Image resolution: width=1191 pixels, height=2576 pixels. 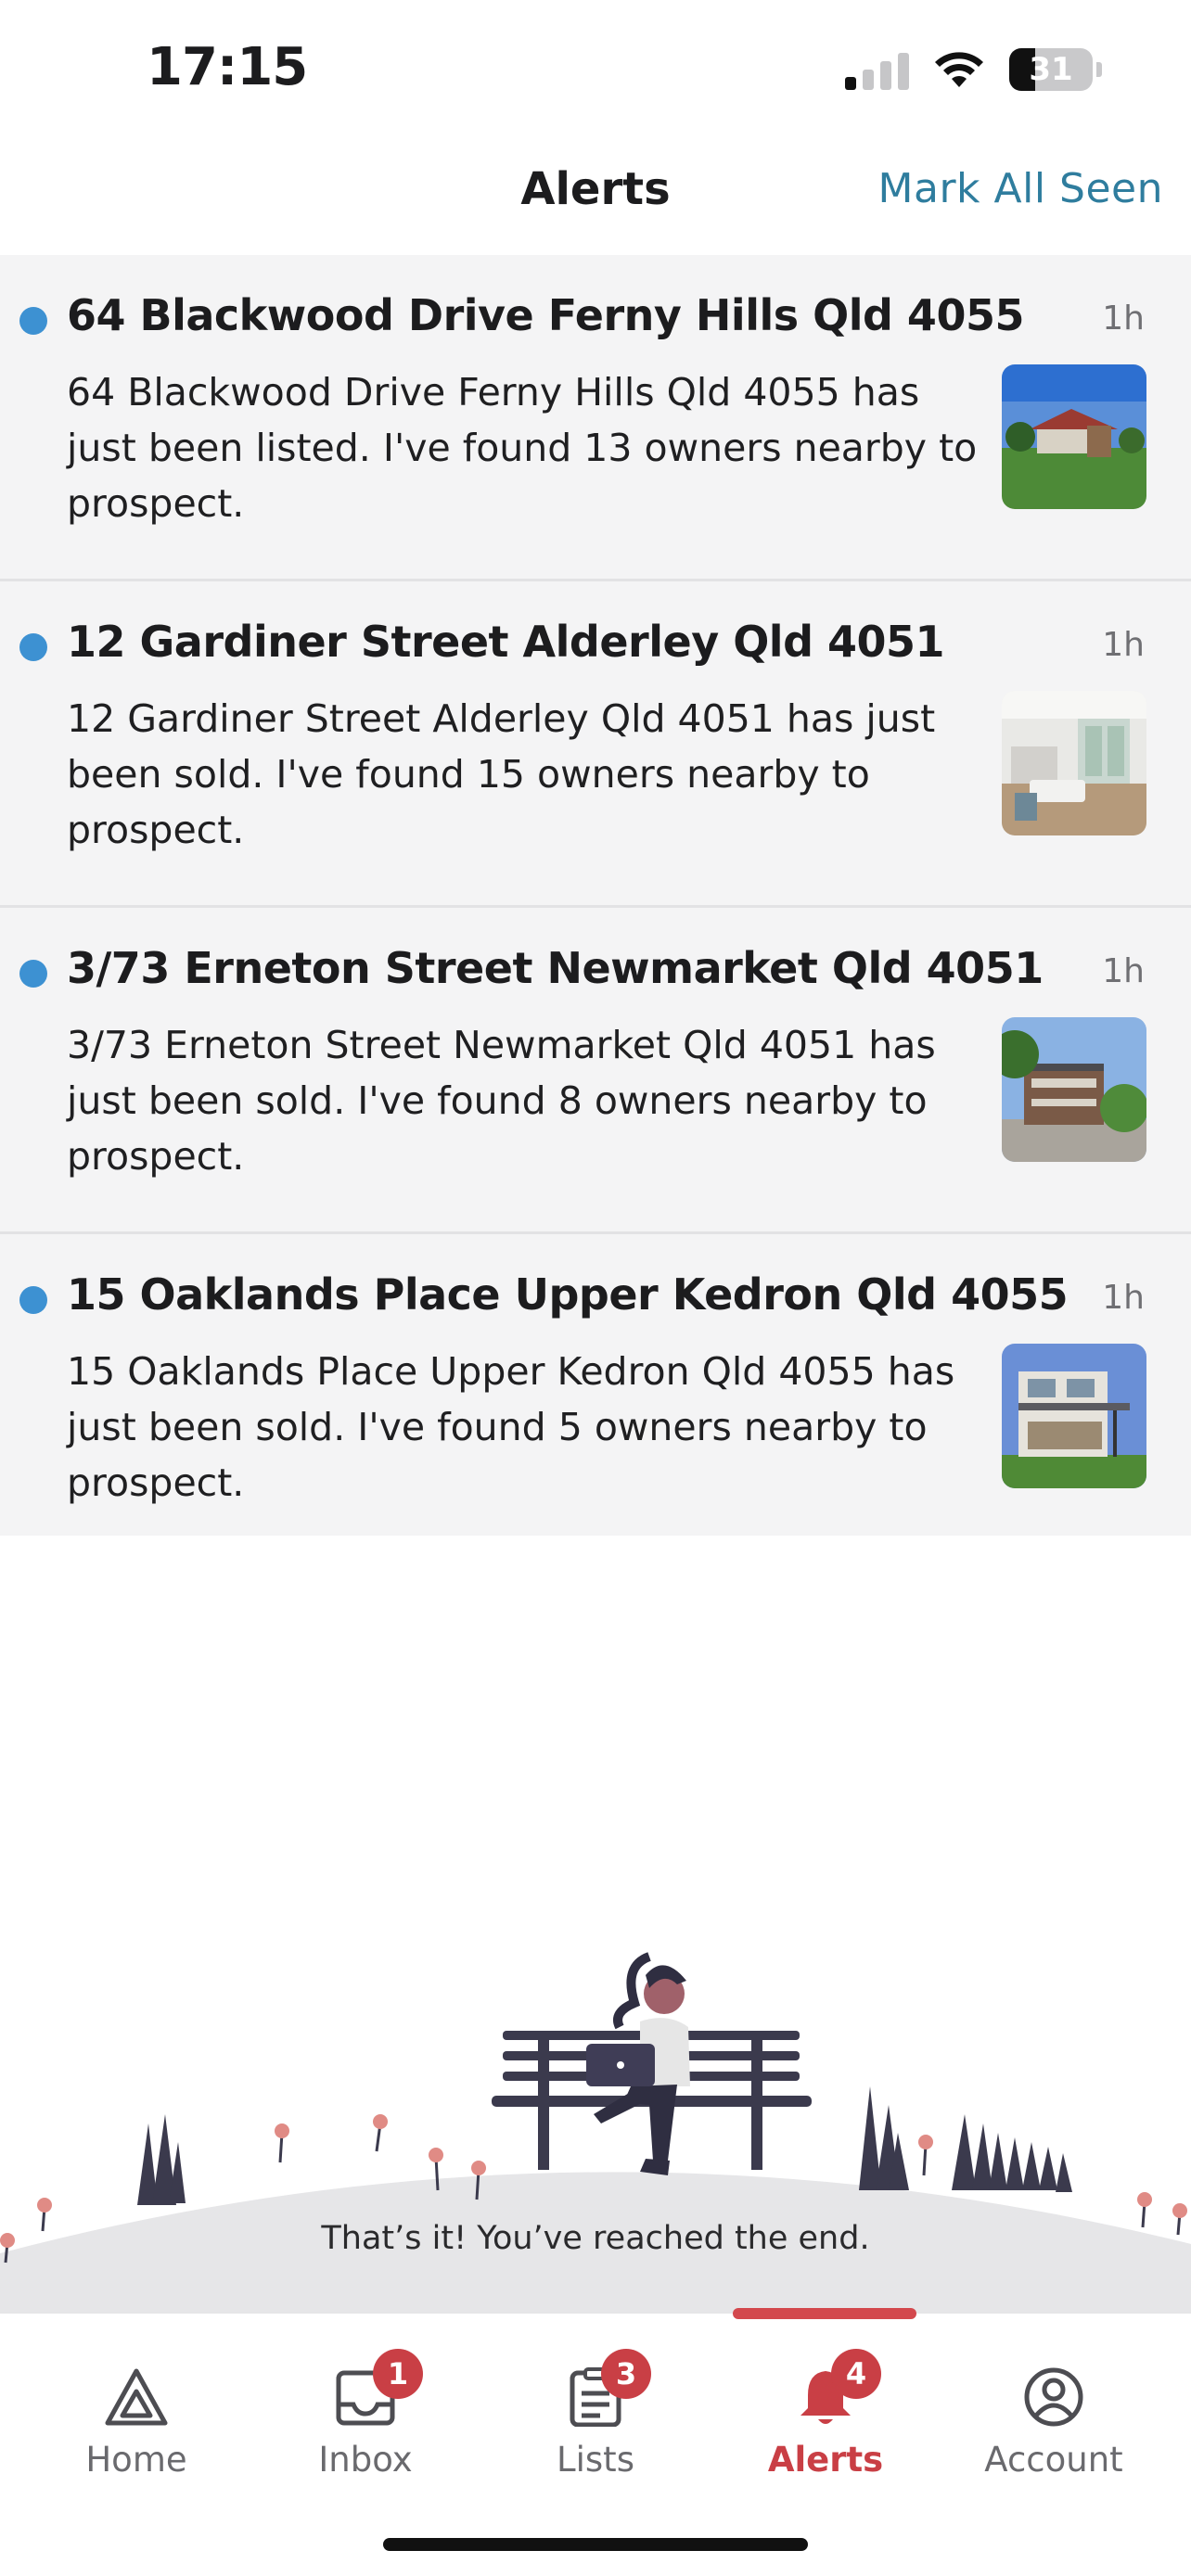 I want to click on tab-lists: 3 Lists, so click(x=595, y=2414).